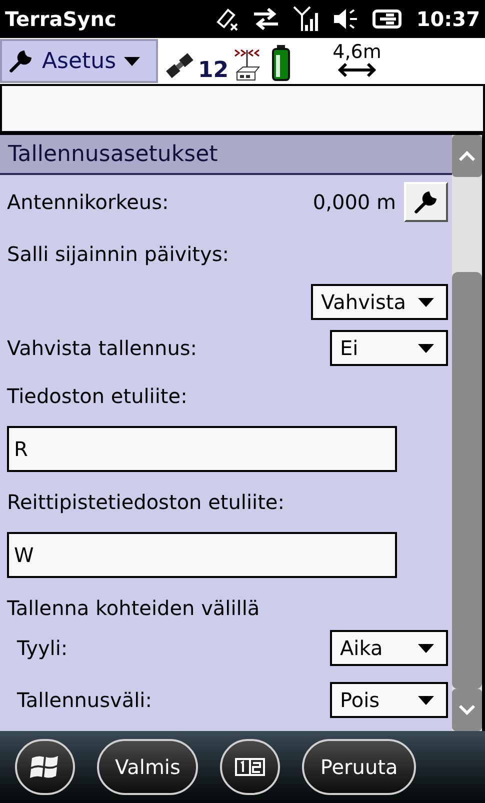 The image size is (485, 803). I want to click on windows-logo-icon, so click(45, 767).